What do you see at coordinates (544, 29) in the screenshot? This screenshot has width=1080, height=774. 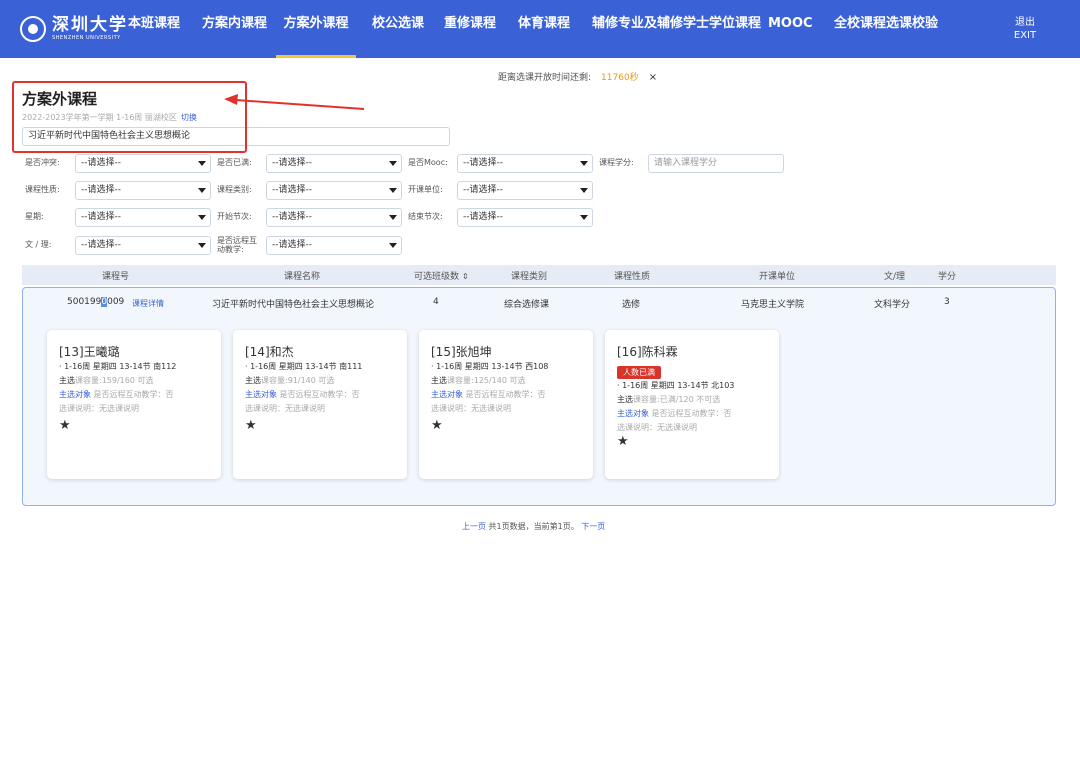 I see `nav-tab-pe-courses: 体育课程` at bounding box center [544, 29].